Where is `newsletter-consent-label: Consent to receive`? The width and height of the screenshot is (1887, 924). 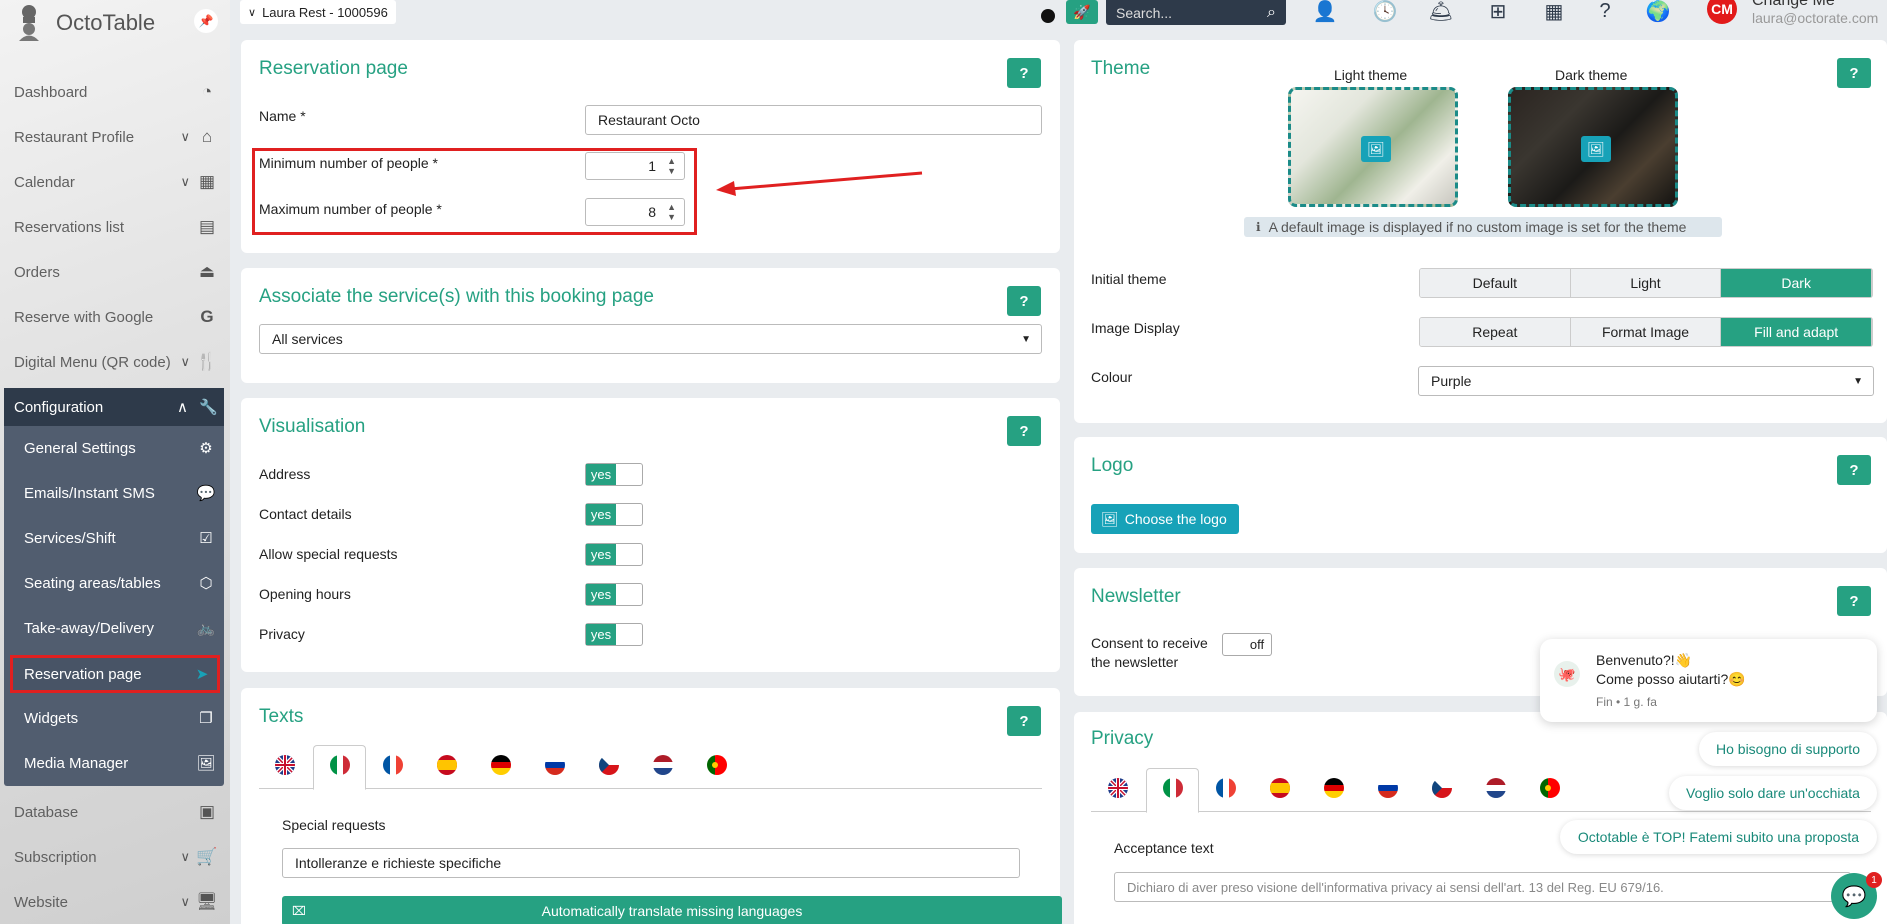 newsletter-consent-label: Consent to receive is located at coordinates (1149, 643).